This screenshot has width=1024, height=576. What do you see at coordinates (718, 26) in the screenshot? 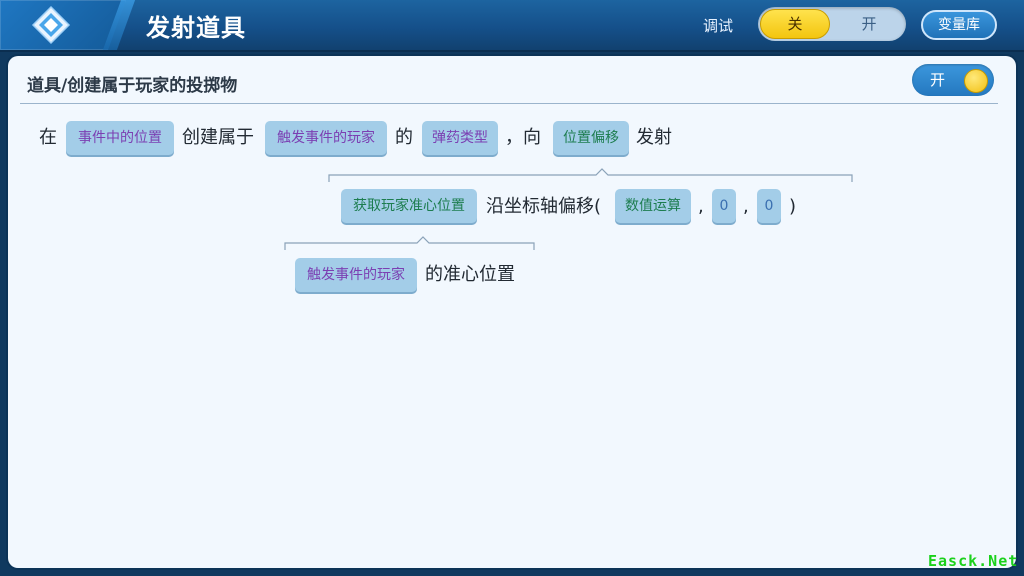
I see `debug-label: 调试` at bounding box center [718, 26].